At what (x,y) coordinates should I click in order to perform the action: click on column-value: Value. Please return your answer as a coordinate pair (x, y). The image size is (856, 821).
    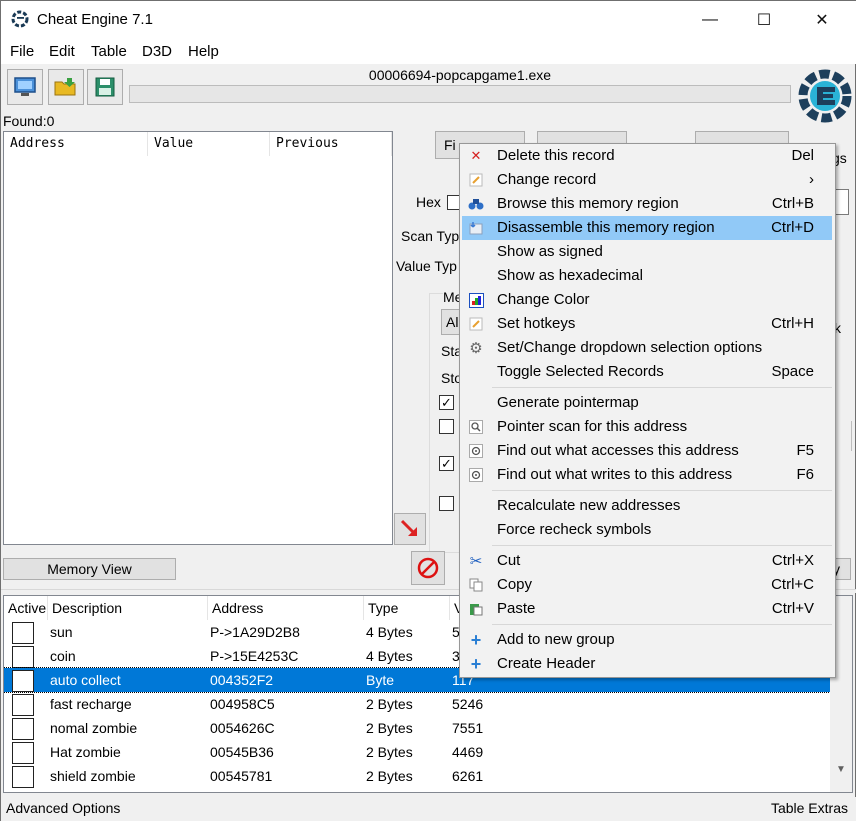
    Looking at the image, I should click on (209, 144).